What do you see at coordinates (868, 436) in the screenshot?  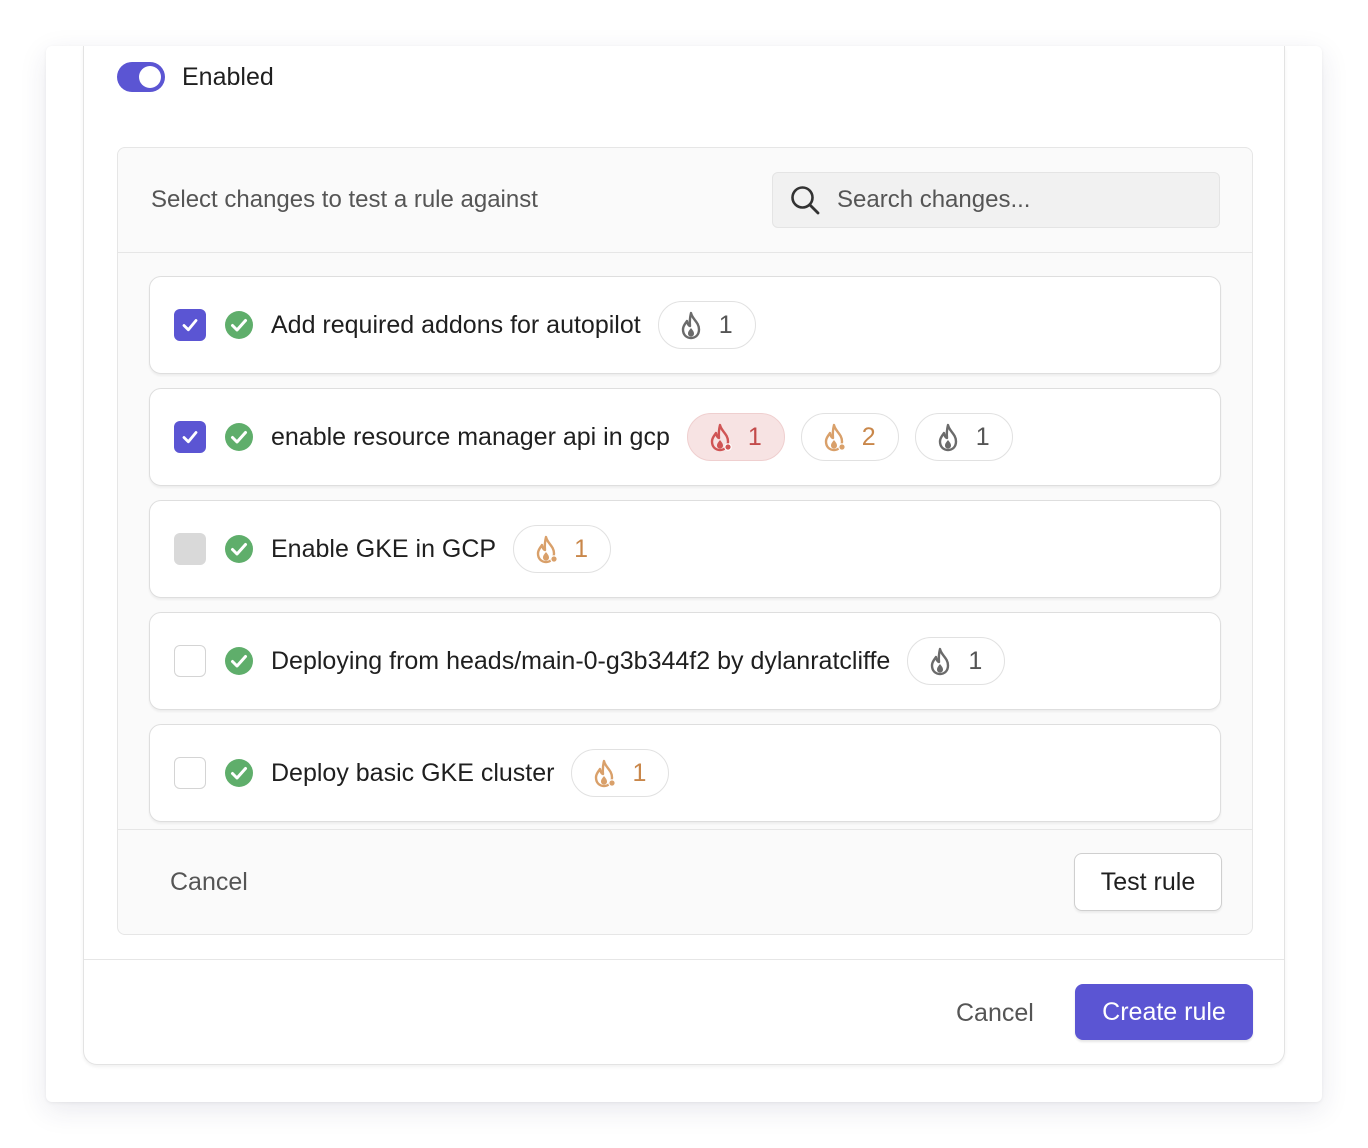 I see `risk-count: 2` at bounding box center [868, 436].